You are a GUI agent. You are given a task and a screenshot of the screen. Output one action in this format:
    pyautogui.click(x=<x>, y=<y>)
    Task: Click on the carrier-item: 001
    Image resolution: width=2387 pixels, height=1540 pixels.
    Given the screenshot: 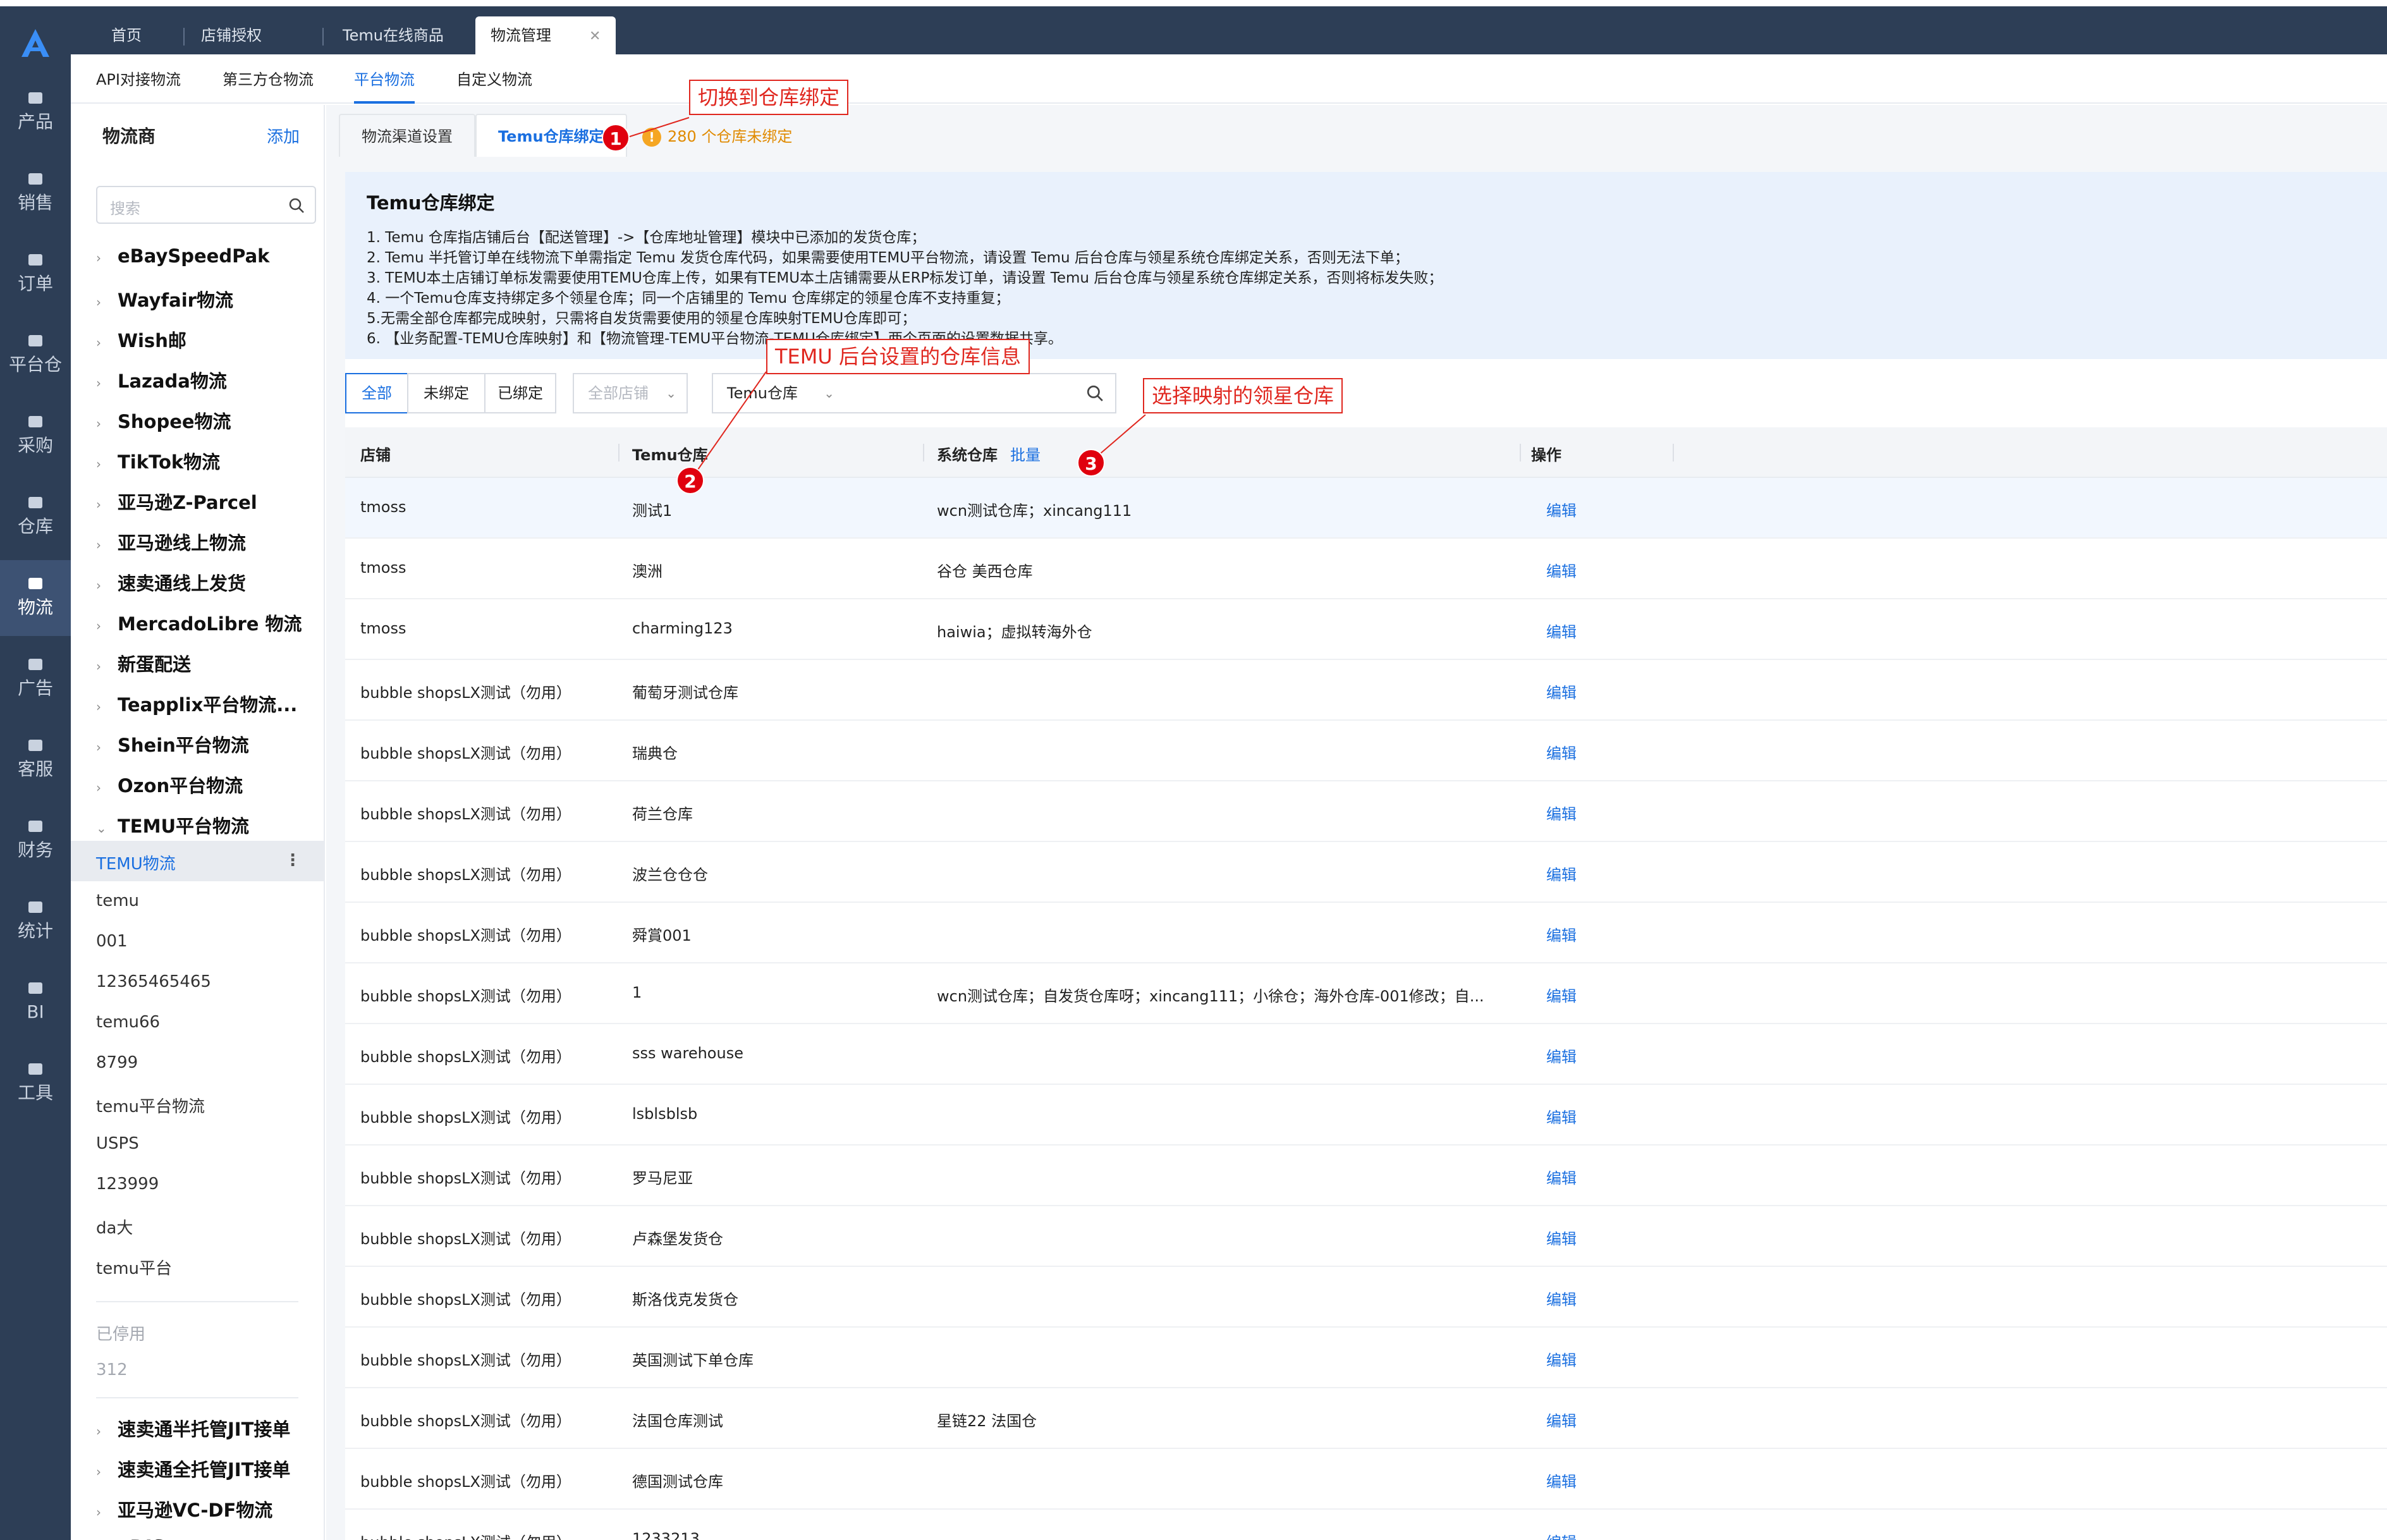 What is the action you would take?
    pyautogui.click(x=112, y=941)
    